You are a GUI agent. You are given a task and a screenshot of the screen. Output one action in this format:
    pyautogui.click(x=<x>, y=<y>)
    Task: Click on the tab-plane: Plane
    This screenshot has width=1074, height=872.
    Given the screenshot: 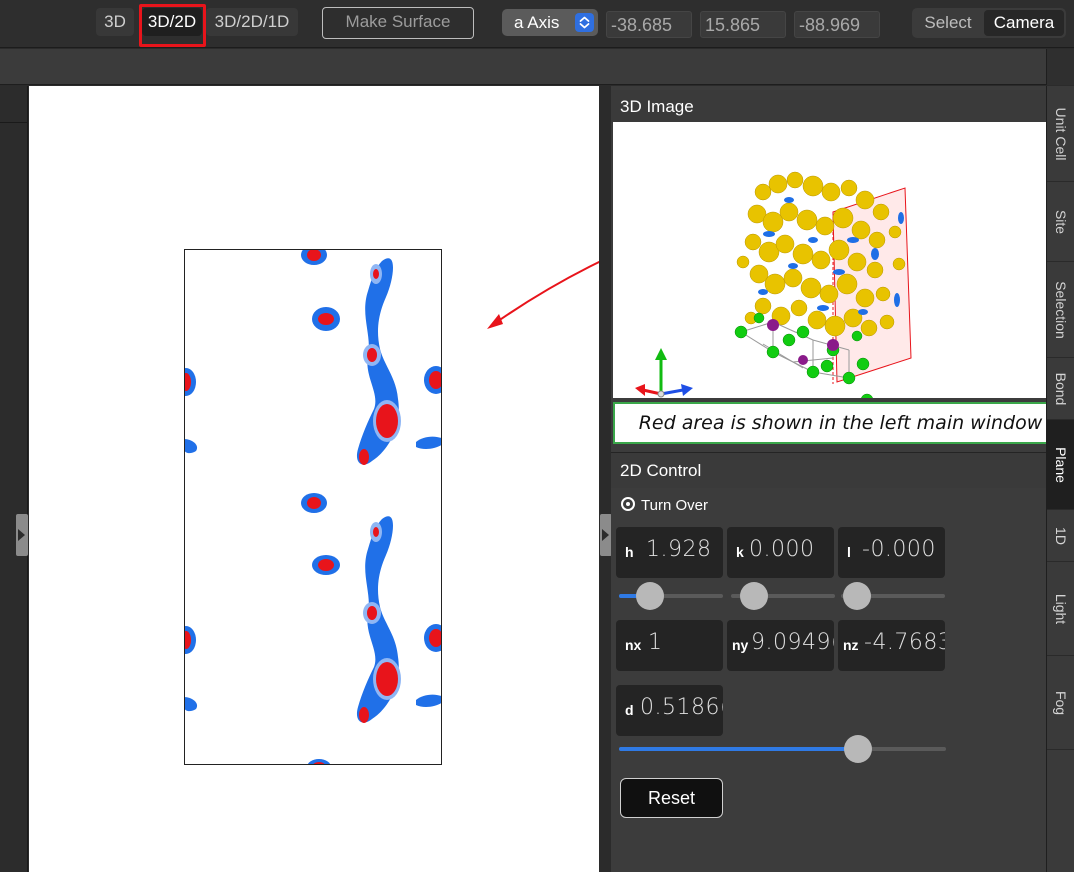 What is the action you would take?
    pyautogui.click(x=1060, y=465)
    